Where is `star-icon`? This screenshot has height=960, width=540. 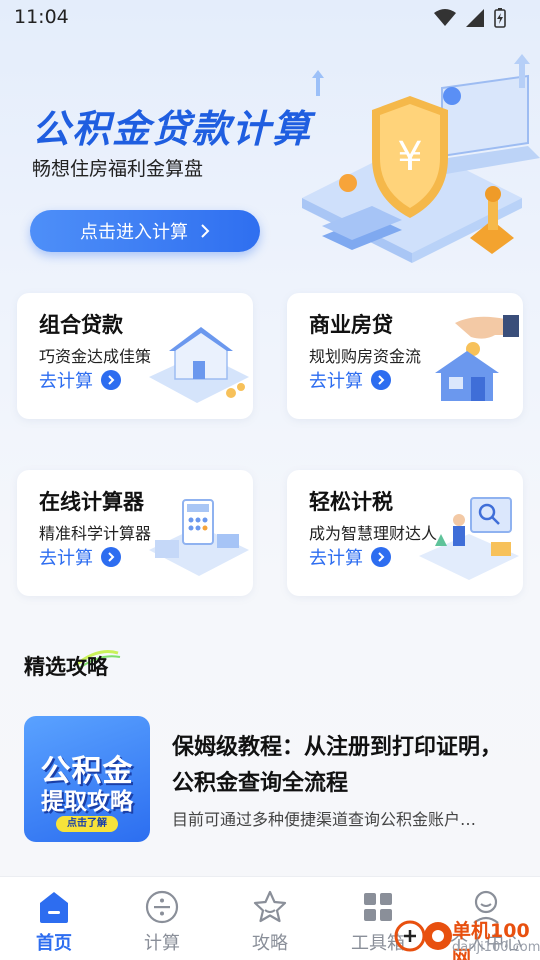
star-icon is located at coordinates (270, 906).